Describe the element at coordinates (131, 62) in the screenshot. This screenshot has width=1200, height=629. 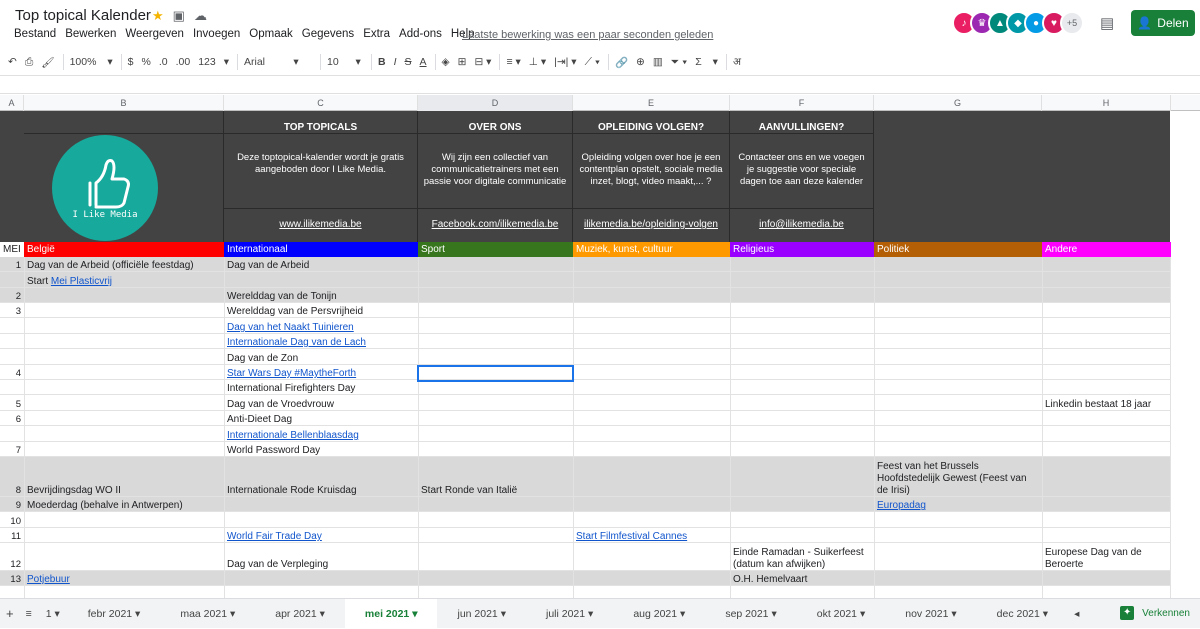
I see `currency-button: $` at that location.